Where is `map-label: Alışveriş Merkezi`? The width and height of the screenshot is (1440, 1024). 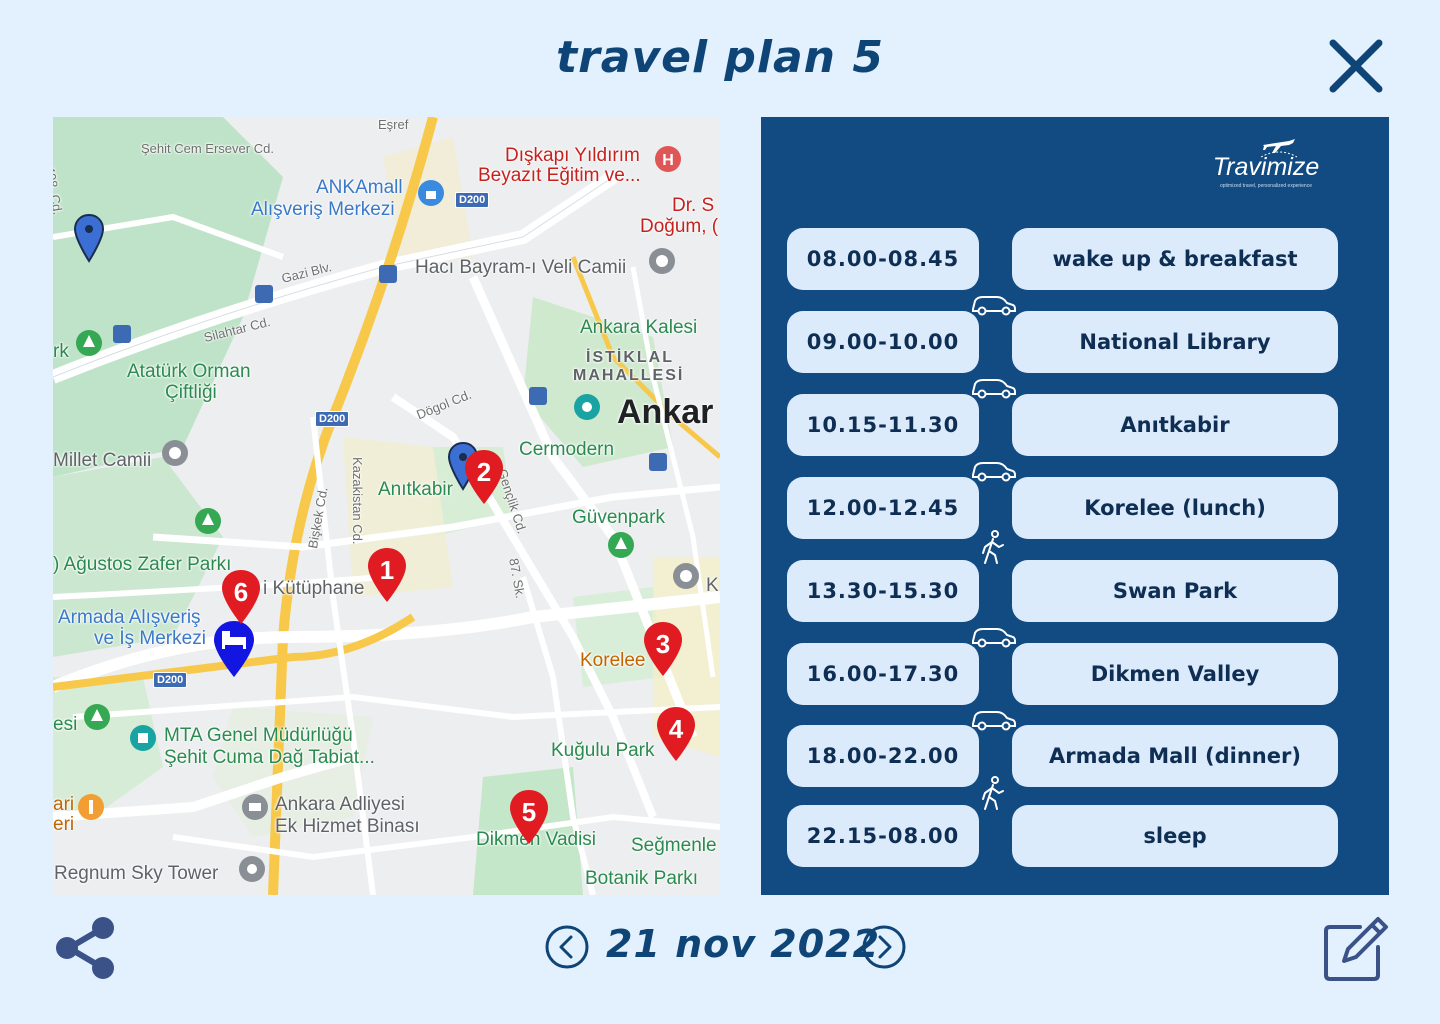
map-label: Alışveriş Merkezi is located at coordinates (323, 209).